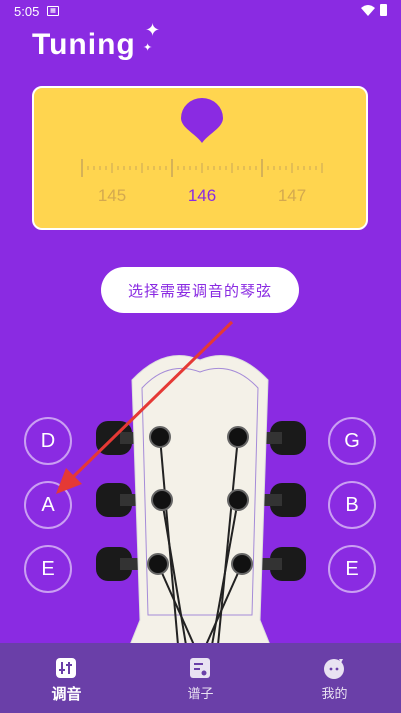  Describe the element at coordinates (53, 11) in the screenshot. I see `sim-icon: ▦` at that location.